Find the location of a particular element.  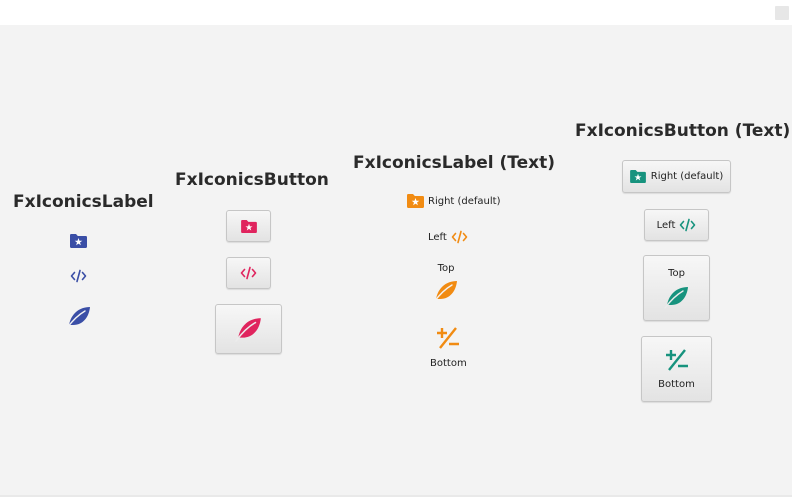

button-right-default: Right (default) is located at coordinates (676, 176).